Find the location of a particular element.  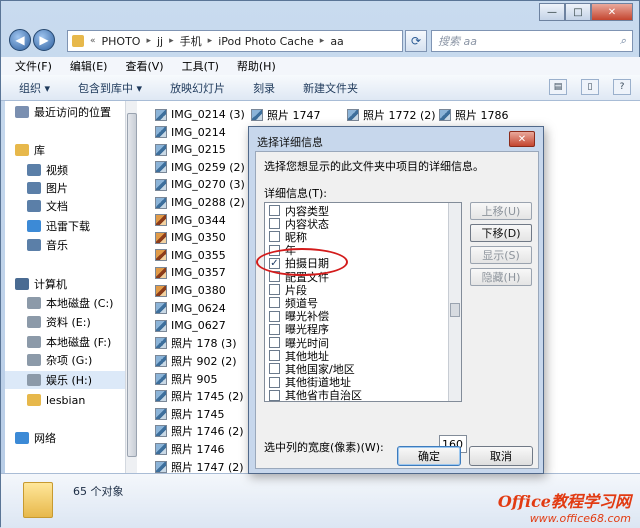

watermark-title: Office教程学习网 is located at coordinates (564, 501).